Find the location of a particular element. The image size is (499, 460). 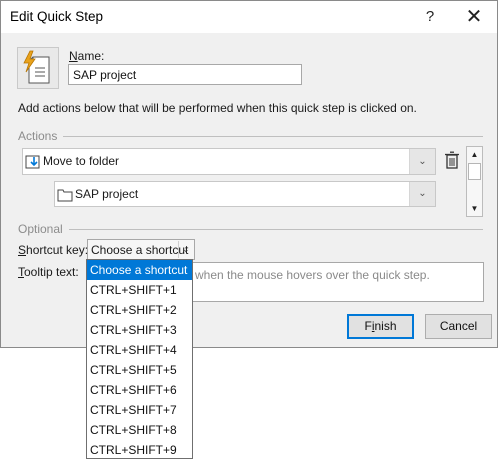

delete-action-icon is located at coordinates (452, 161).